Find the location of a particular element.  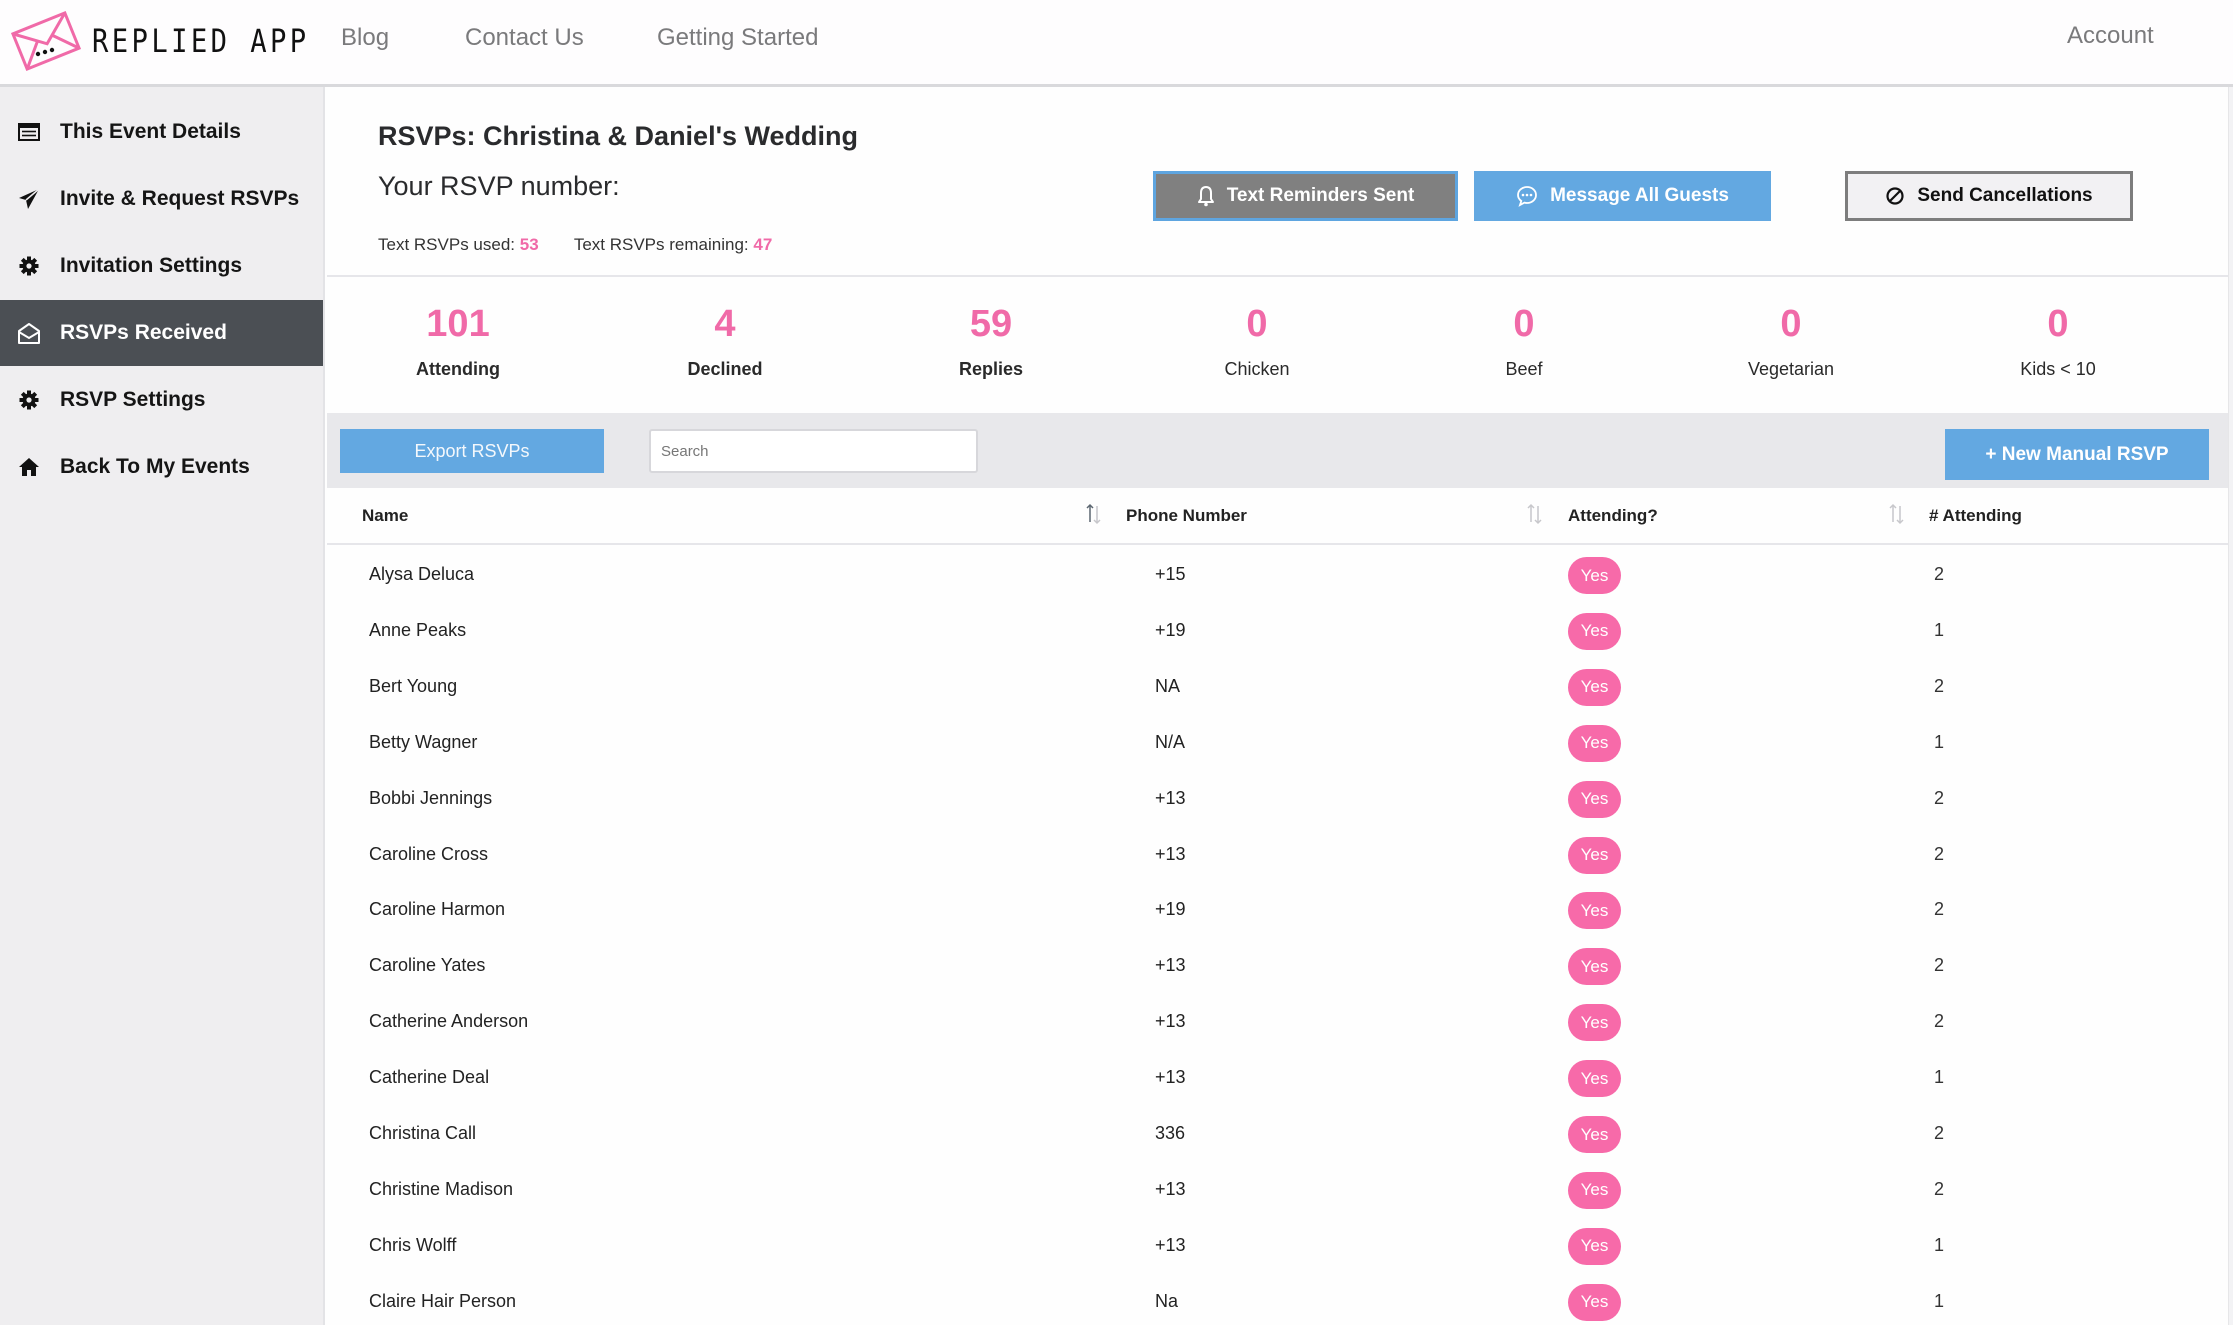

nav-blog: Blog is located at coordinates (365, 38).